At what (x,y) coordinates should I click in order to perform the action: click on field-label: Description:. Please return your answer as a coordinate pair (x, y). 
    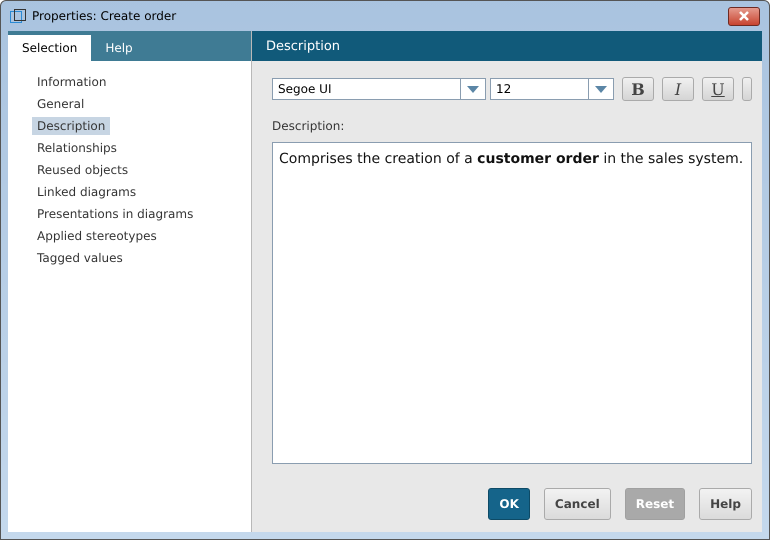
    Looking at the image, I should click on (309, 126).